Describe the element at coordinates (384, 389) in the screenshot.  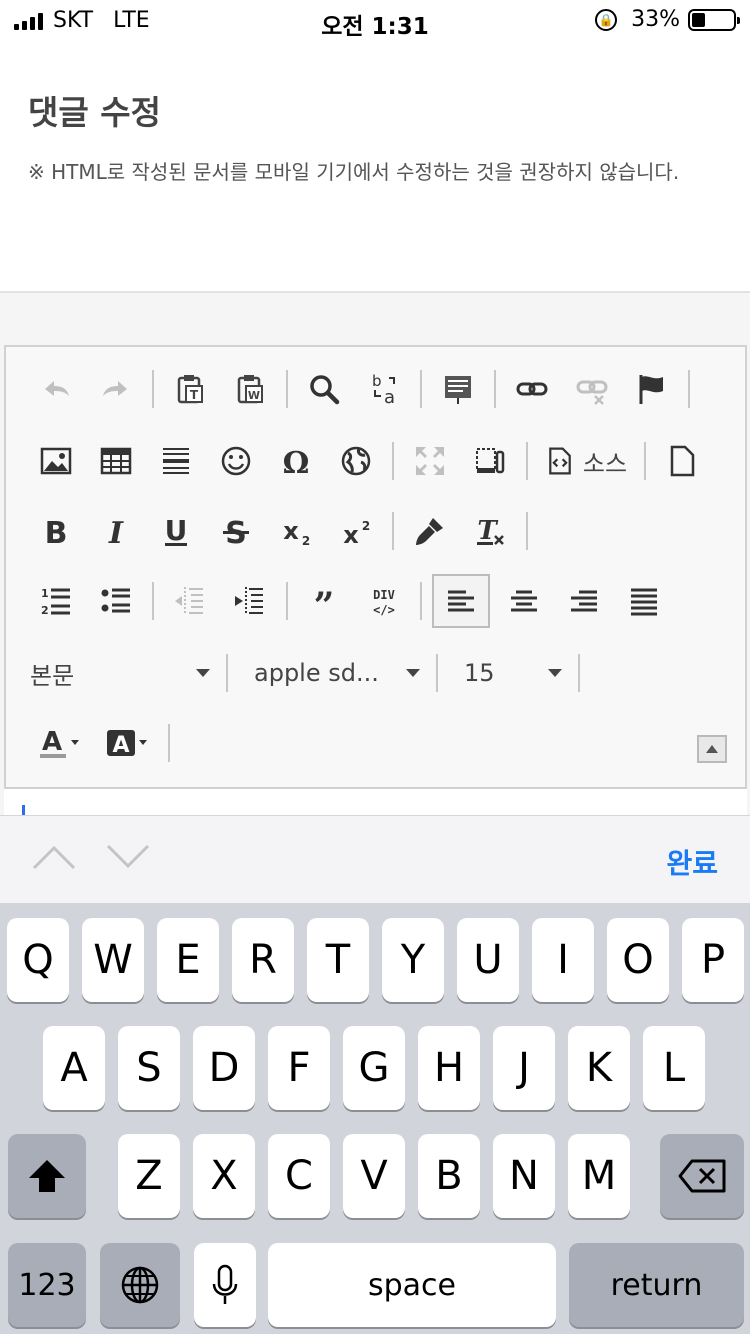
I see `replace-button: ba` at that location.